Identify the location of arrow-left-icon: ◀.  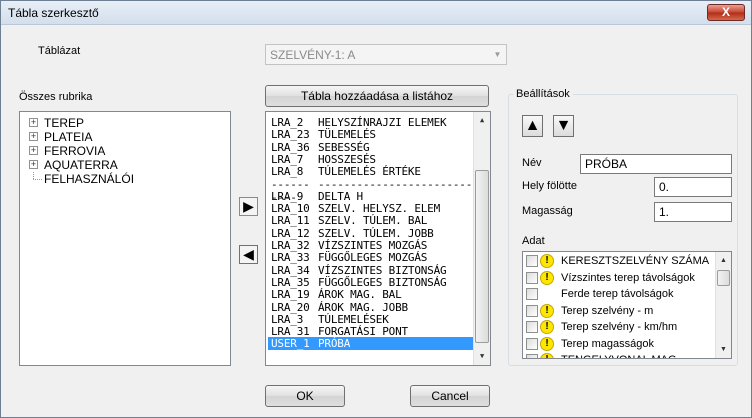
(248, 254).